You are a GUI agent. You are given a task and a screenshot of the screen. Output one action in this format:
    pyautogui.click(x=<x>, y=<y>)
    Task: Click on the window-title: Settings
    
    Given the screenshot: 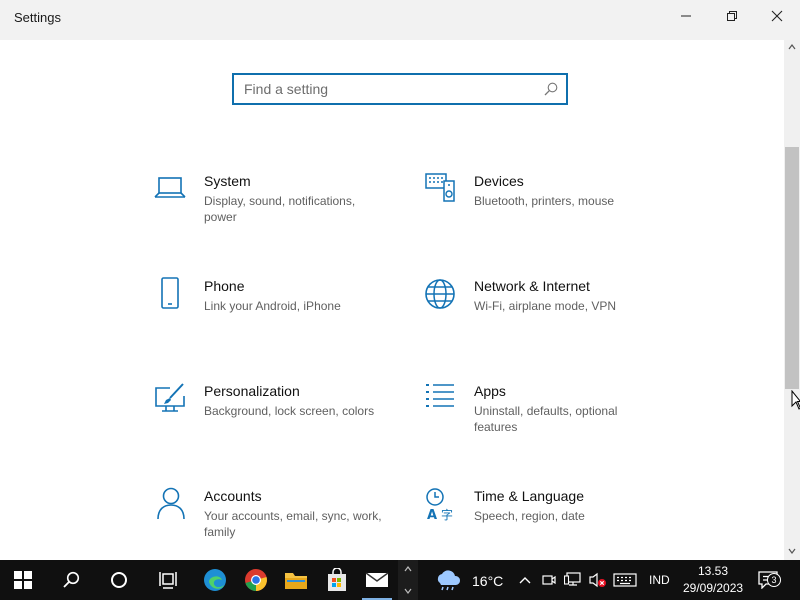 What is the action you would take?
    pyautogui.click(x=37, y=17)
    